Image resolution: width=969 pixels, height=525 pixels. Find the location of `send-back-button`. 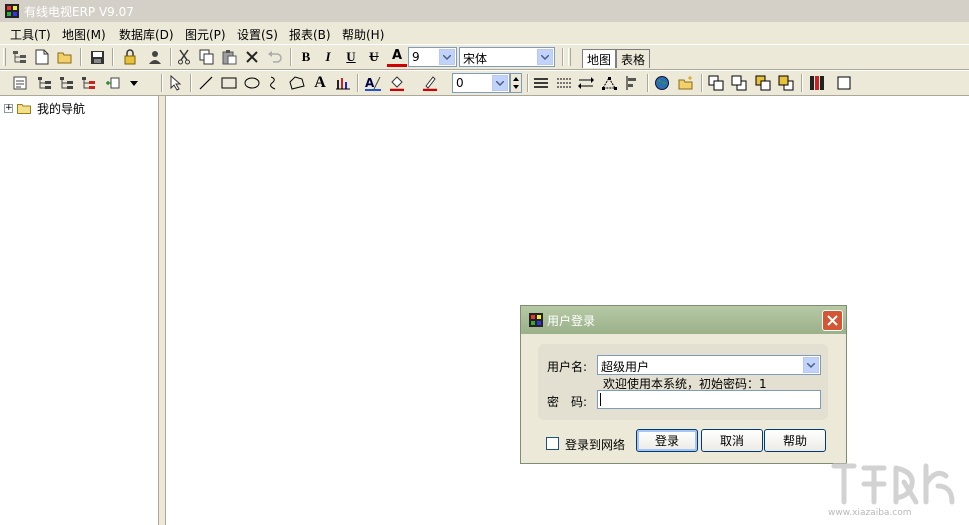

send-back-button is located at coordinates (739, 83).